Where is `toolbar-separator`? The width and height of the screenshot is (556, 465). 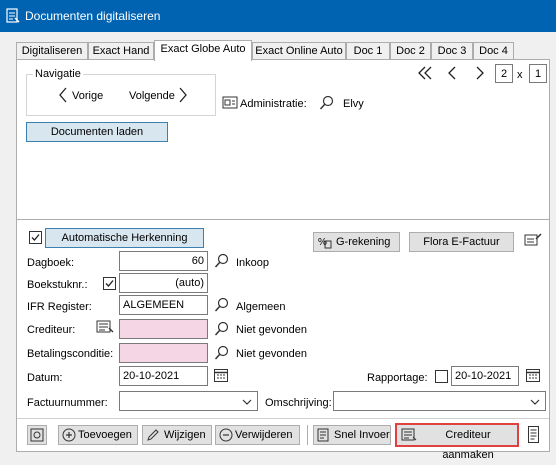
toolbar-separator is located at coordinates (307, 435).